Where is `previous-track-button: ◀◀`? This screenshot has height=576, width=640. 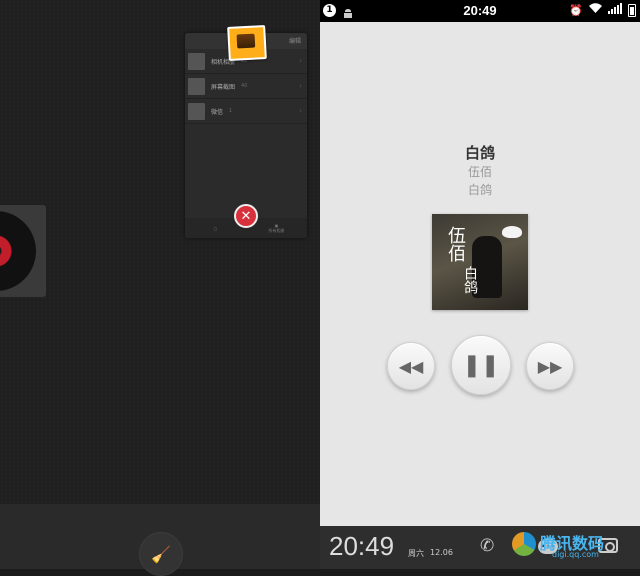 previous-track-button: ◀◀ is located at coordinates (411, 366).